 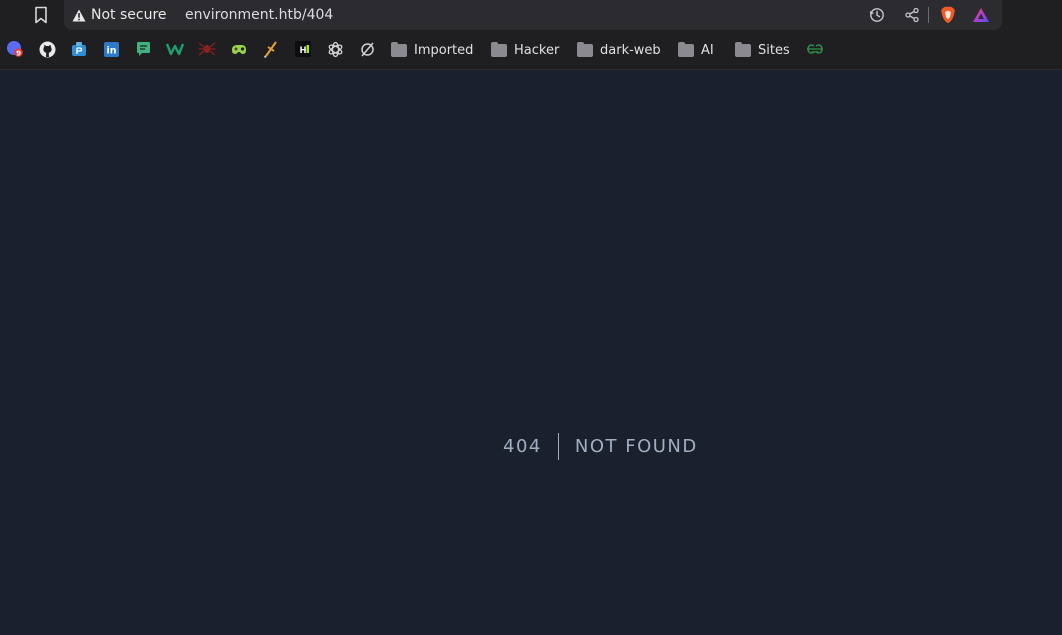 What do you see at coordinates (47, 49) in the screenshot?
I see `github-icon` at bounding box center [47, 49].